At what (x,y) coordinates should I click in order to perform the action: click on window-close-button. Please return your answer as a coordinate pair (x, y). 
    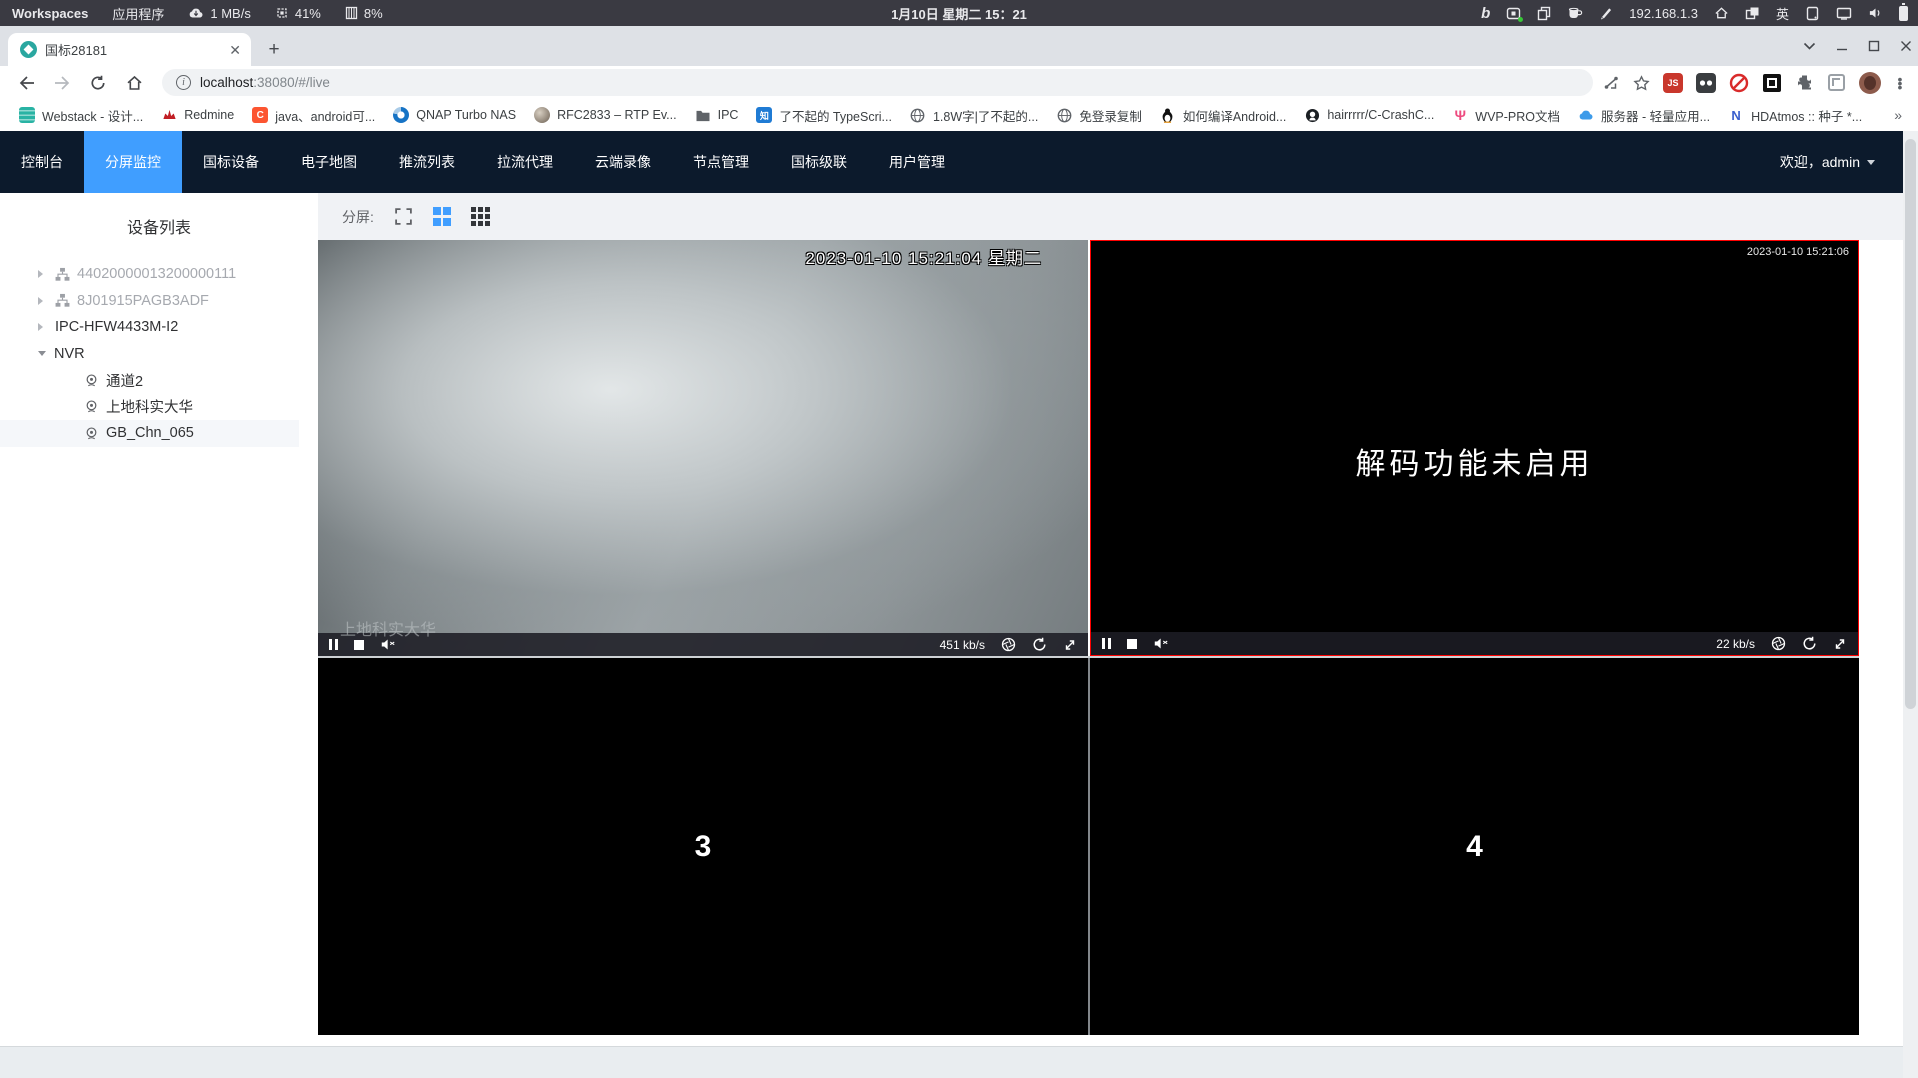
    Looking at the image, I should click on (1906, 46).